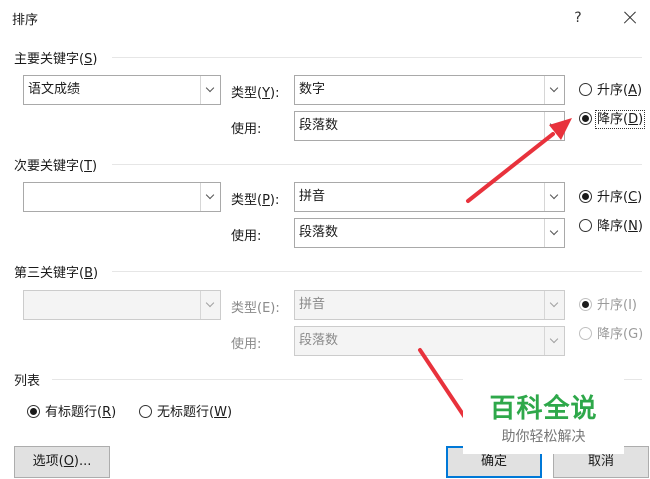  What do you see at coordinates (611, 332) in the screenshot?
I see `tertiary-desc-radio: 降序(G)` at bounding box center [611, 332].